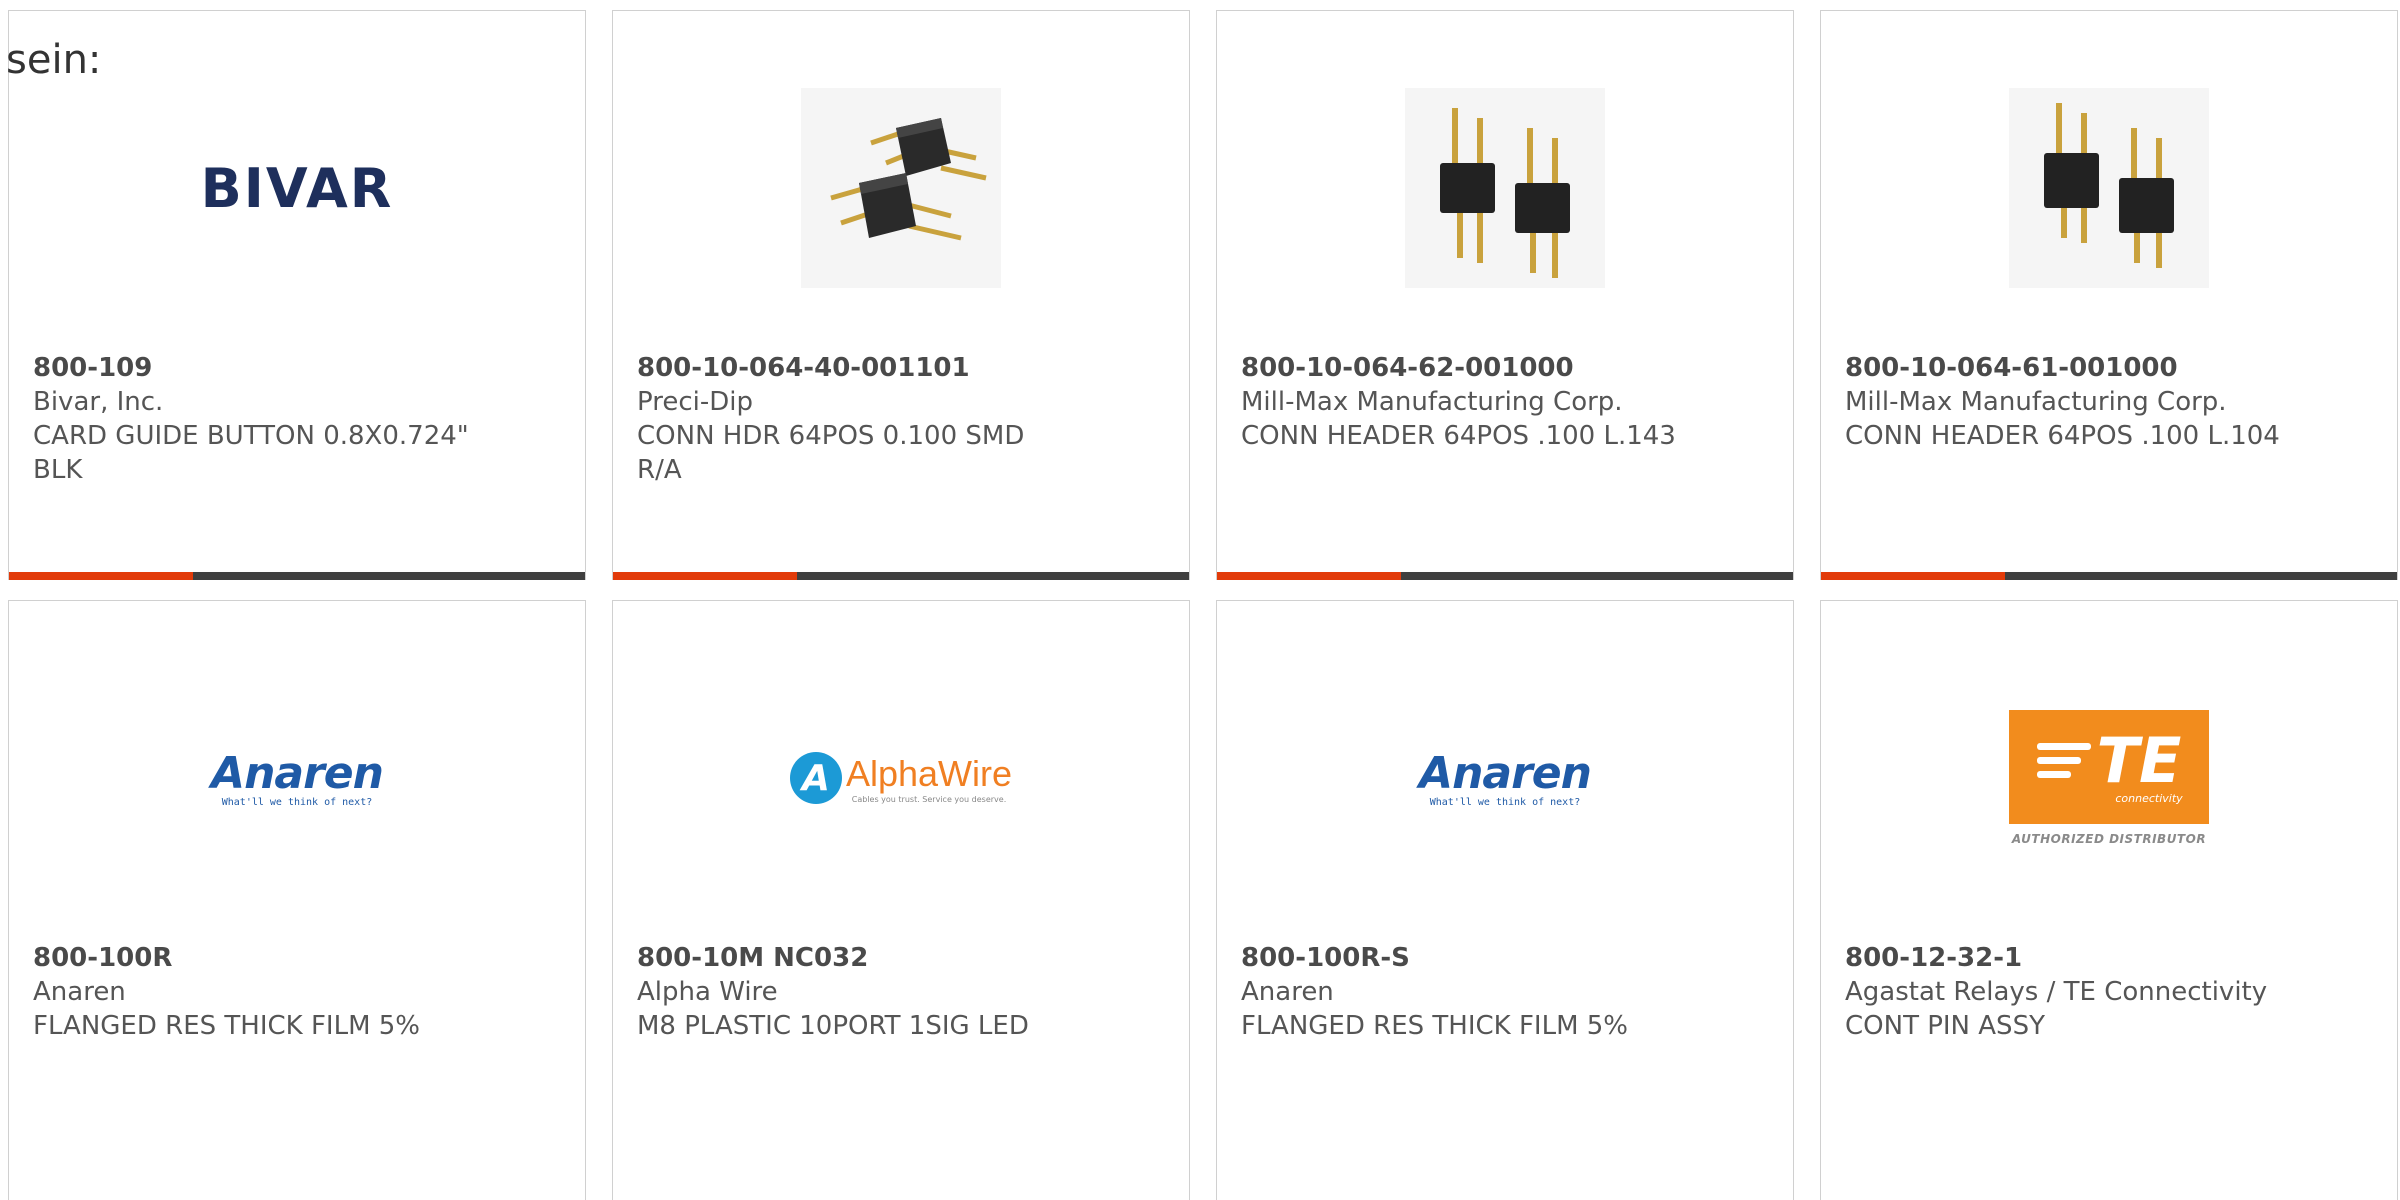 The width and height of the screenshot is (2400, 1200). What do you see at coordinates (1458, 436) in the screenshot?
I see `product-description: CONN HEADER 64POS .100 L.143` at bounding box center [1458, 436].